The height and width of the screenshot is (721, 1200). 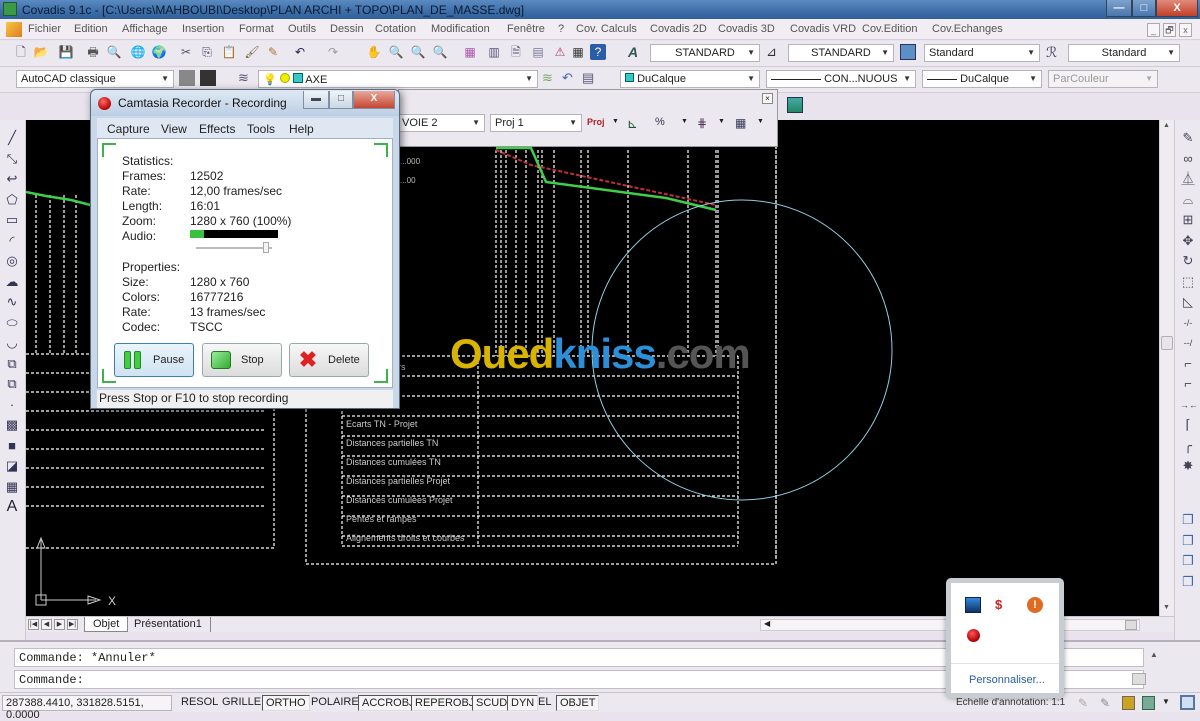 I want to click on fillet-icon: ╭, so click(x=1188, y=446).